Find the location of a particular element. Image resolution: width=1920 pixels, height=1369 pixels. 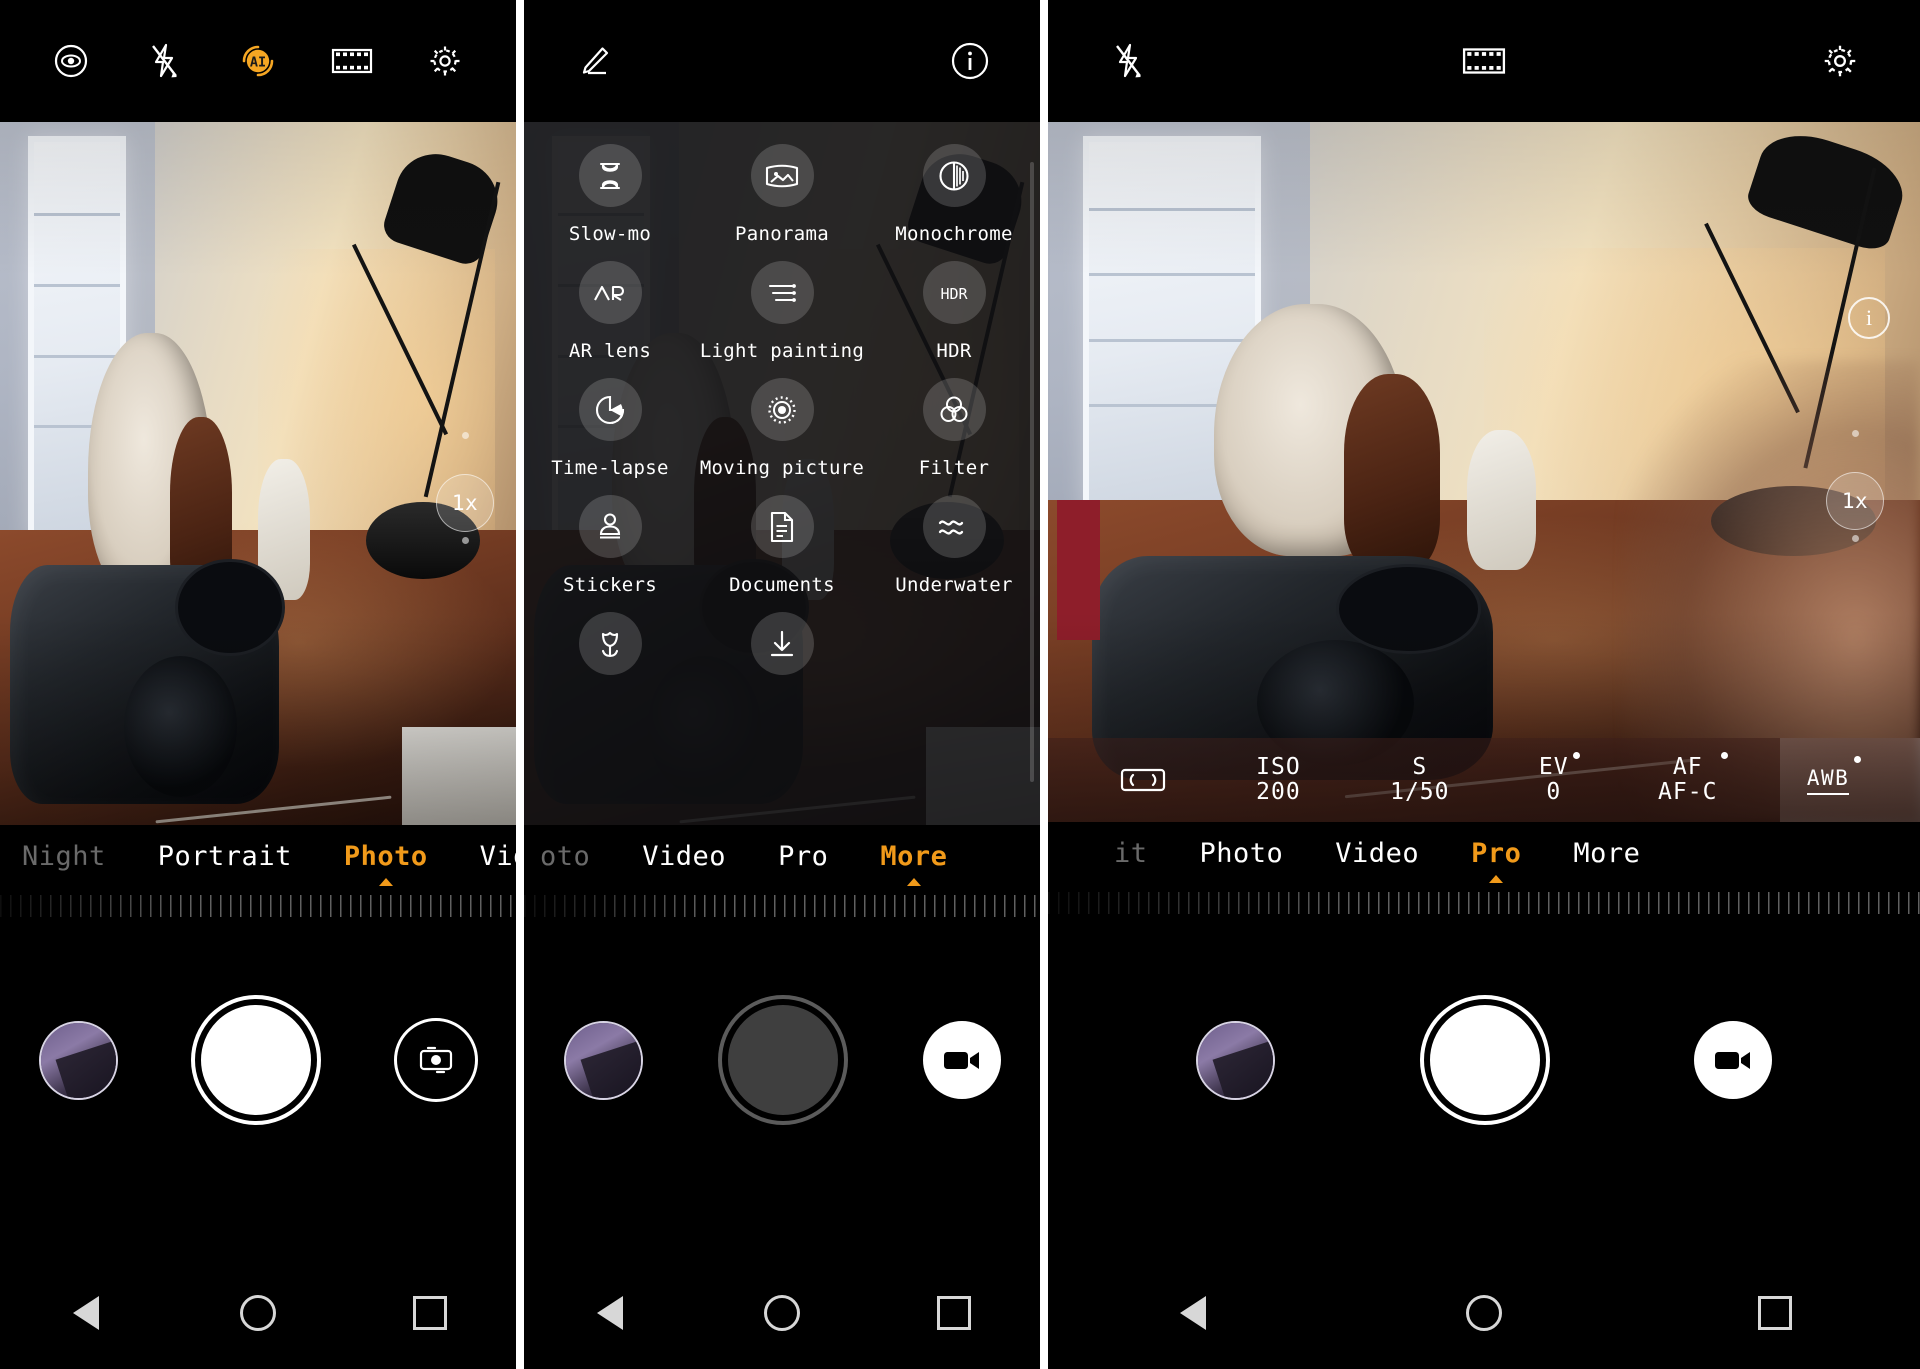

menu-item-label: Moving picture is located at coordinates (782, 468).